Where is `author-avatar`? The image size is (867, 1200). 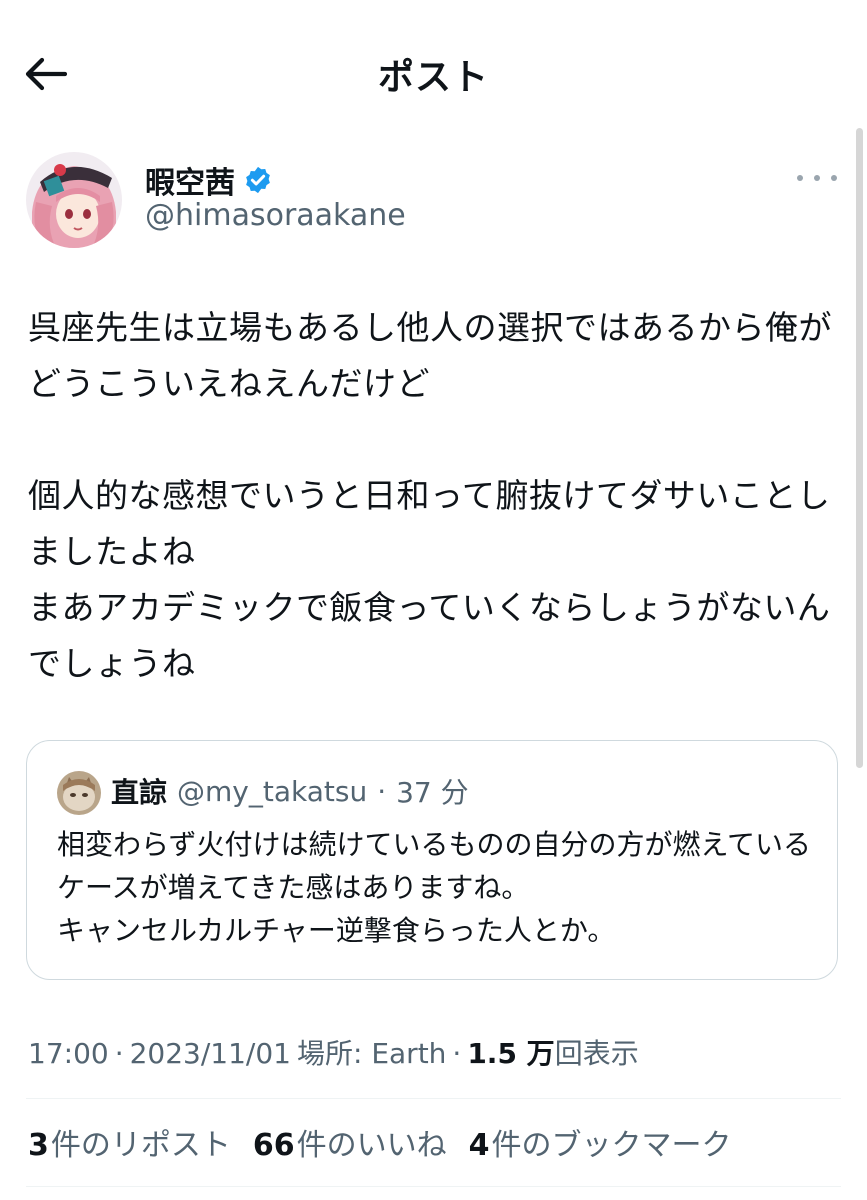
author-avatar is located at coordinates (74, 200).